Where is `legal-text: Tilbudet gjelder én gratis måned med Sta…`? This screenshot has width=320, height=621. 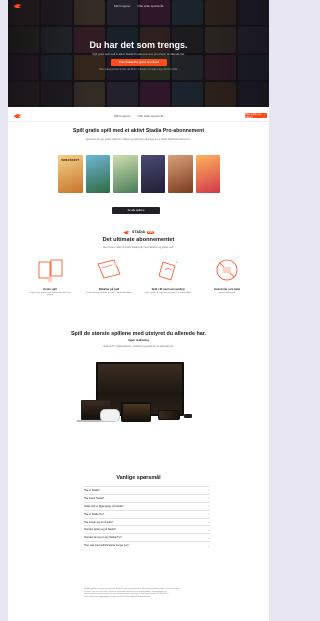 legal-text: Tilbudet gjelder én gratis måned med Sta… is located at coordinates (147, 593).